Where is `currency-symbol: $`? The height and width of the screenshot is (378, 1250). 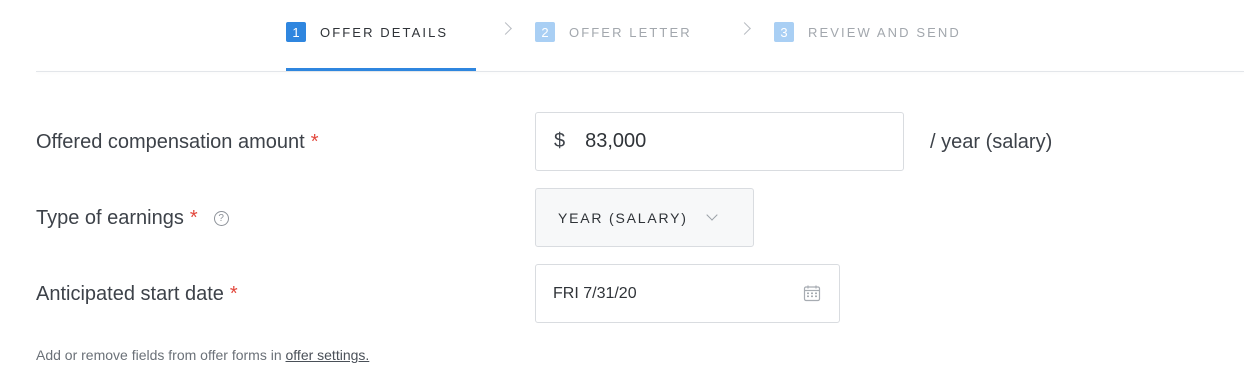 currency-symbol: $ is located at coordinates (560, 141).